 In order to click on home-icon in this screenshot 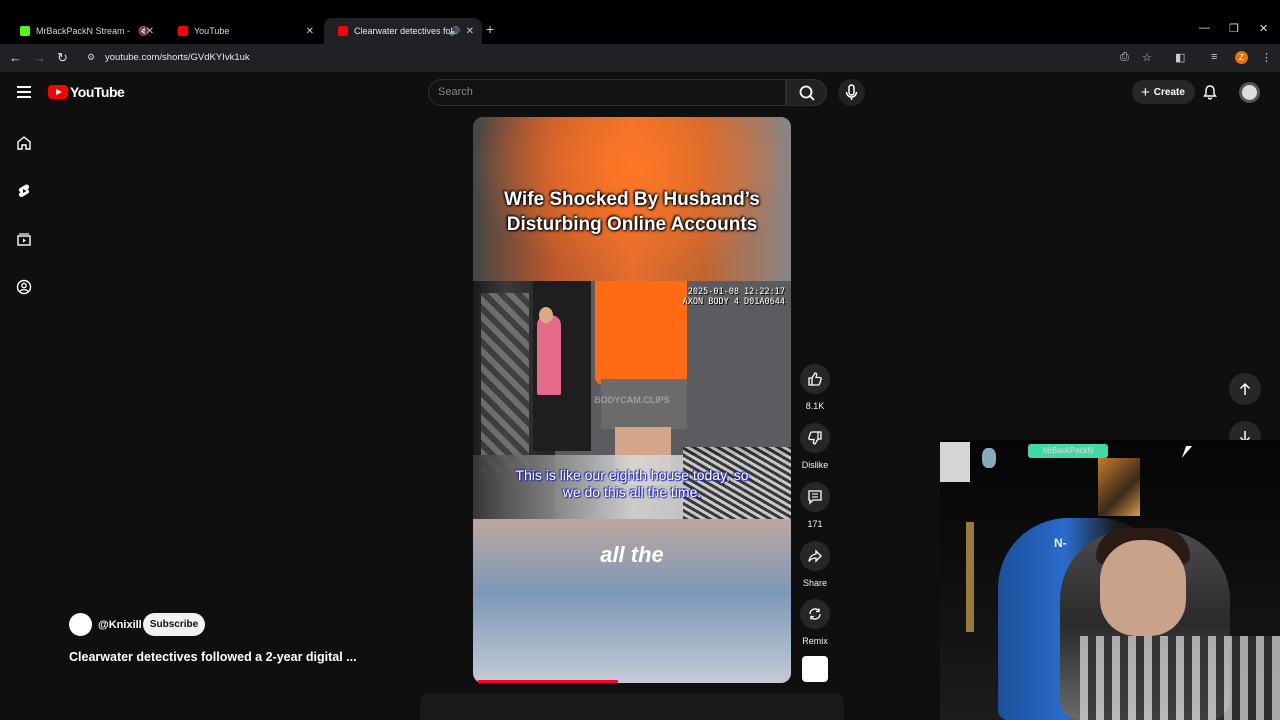, I will do `click(24, 143)`.